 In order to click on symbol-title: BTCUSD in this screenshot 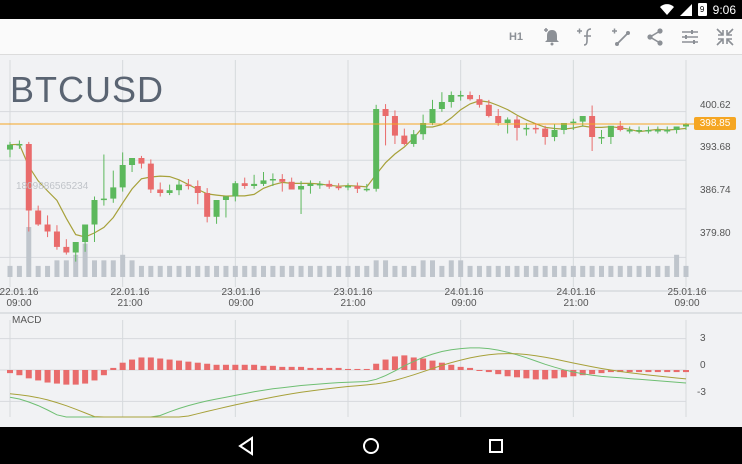, I will do `click(87, 89)`.